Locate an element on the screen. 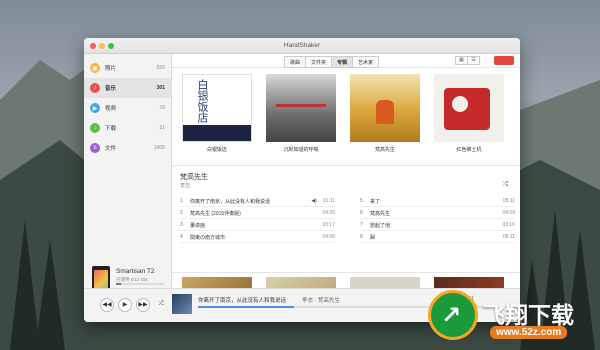  photo-icon: ▣ is located at coordinates (95, 68).